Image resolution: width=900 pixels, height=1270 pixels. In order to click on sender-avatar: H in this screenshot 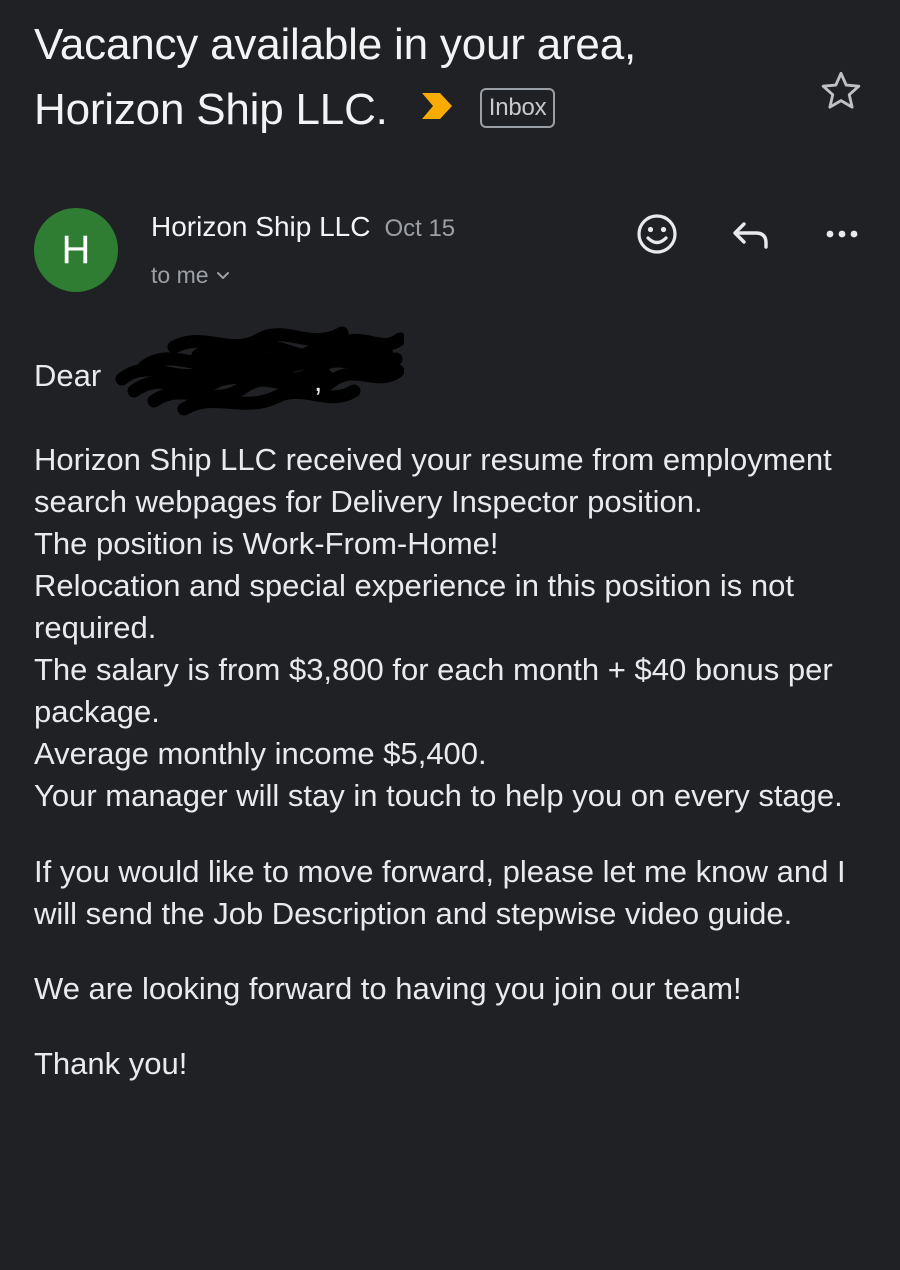, I will do `click(76, 250)`.